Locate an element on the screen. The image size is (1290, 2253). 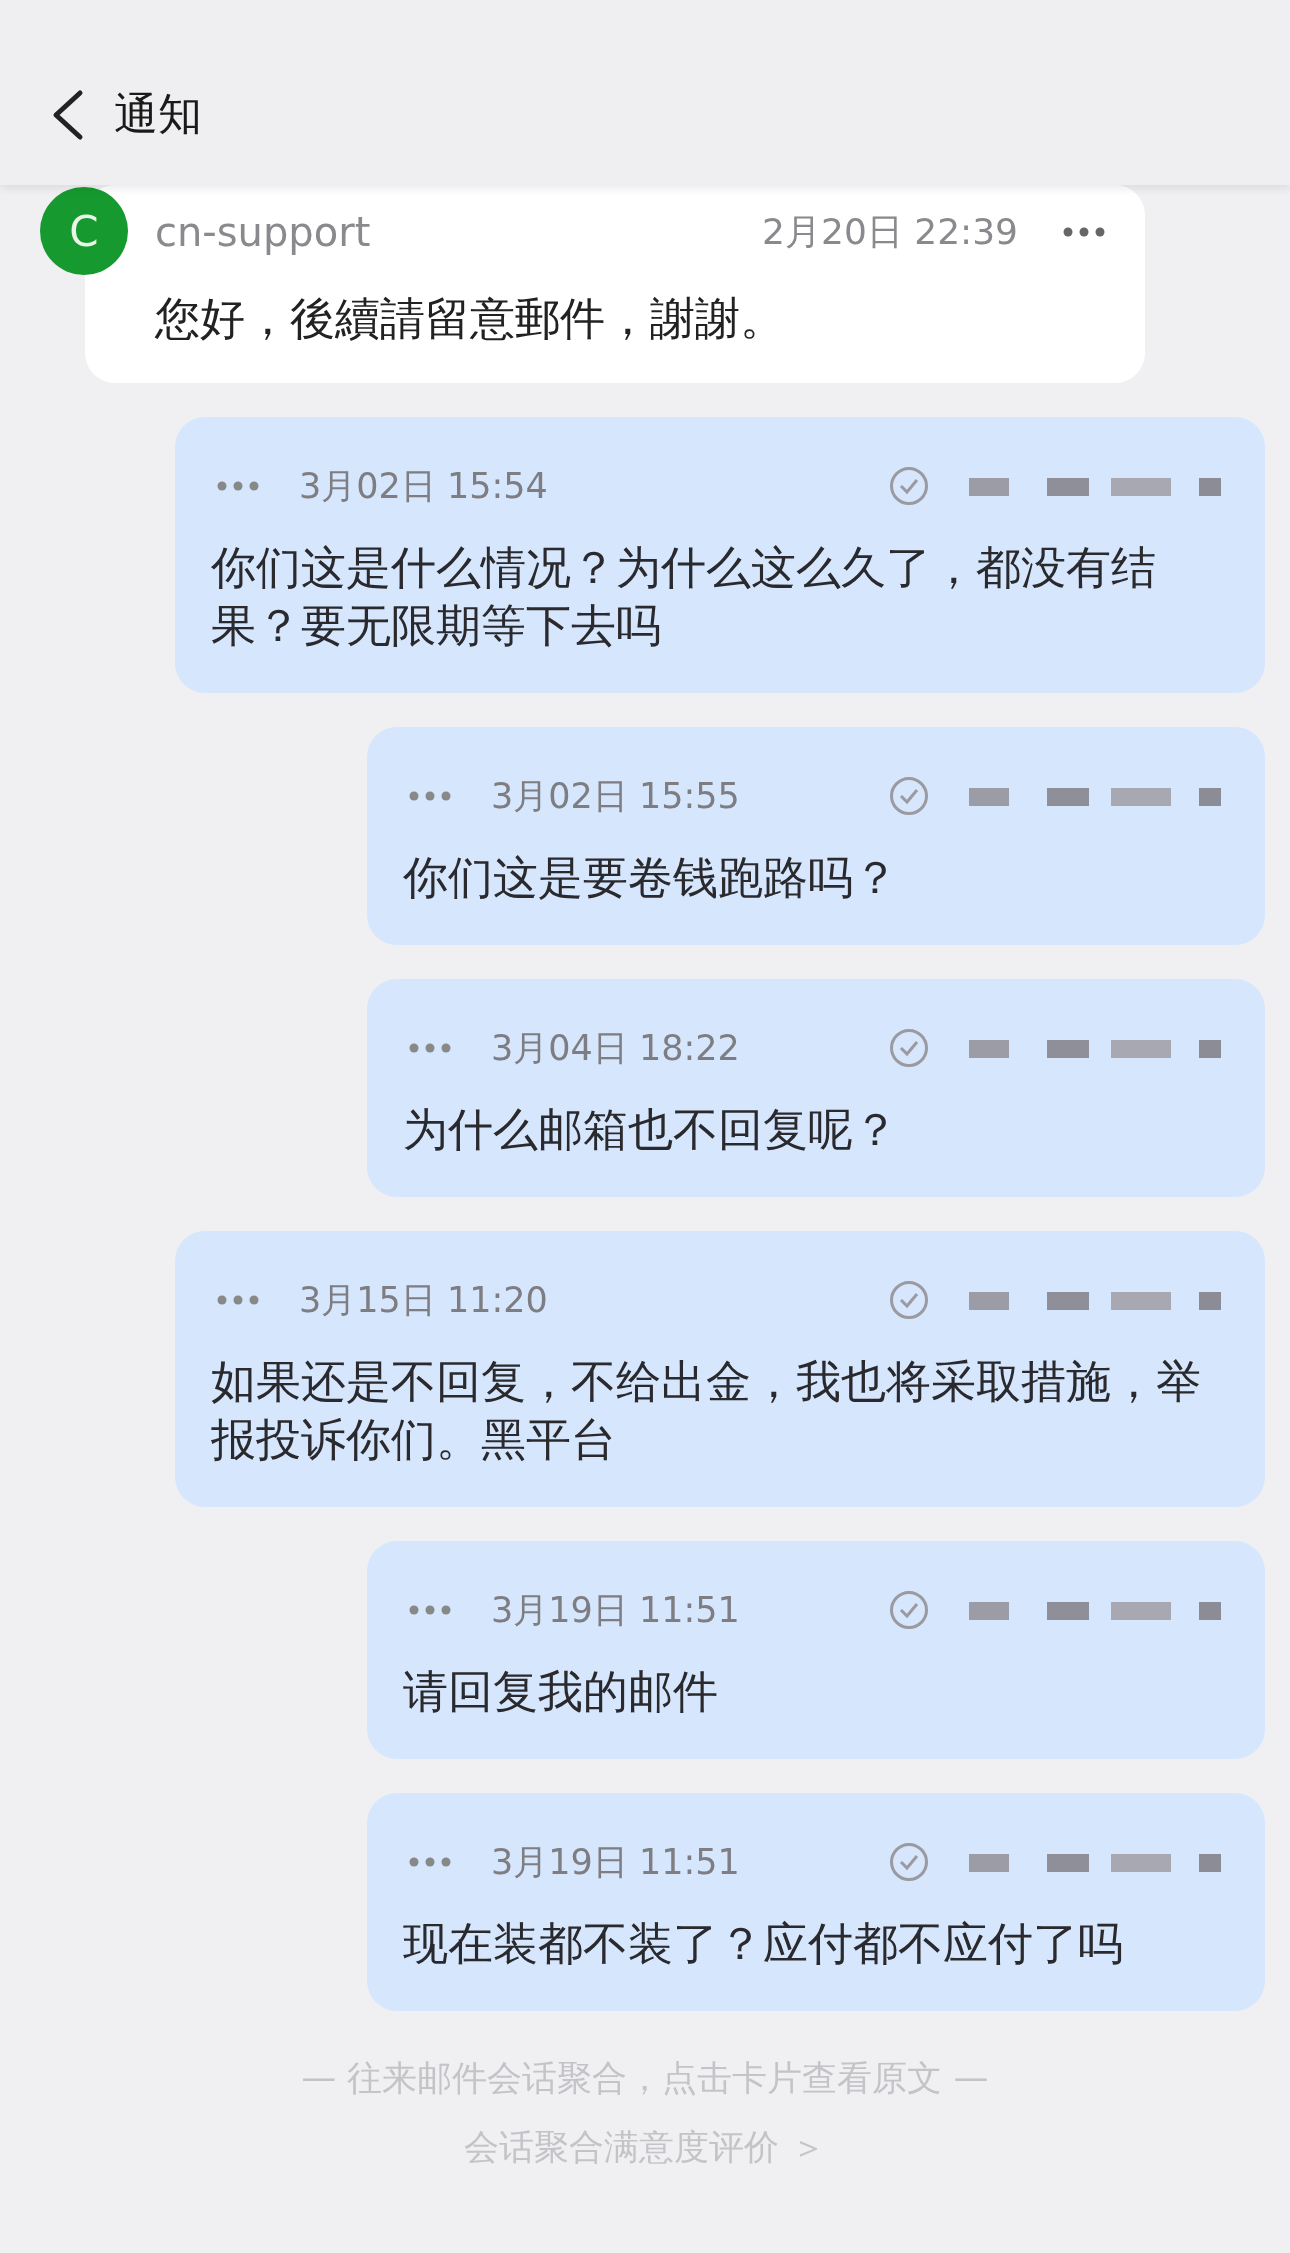
message-text: 现在装都不装了？应付都不应付了吗 is located at coordinates (763, 1944).